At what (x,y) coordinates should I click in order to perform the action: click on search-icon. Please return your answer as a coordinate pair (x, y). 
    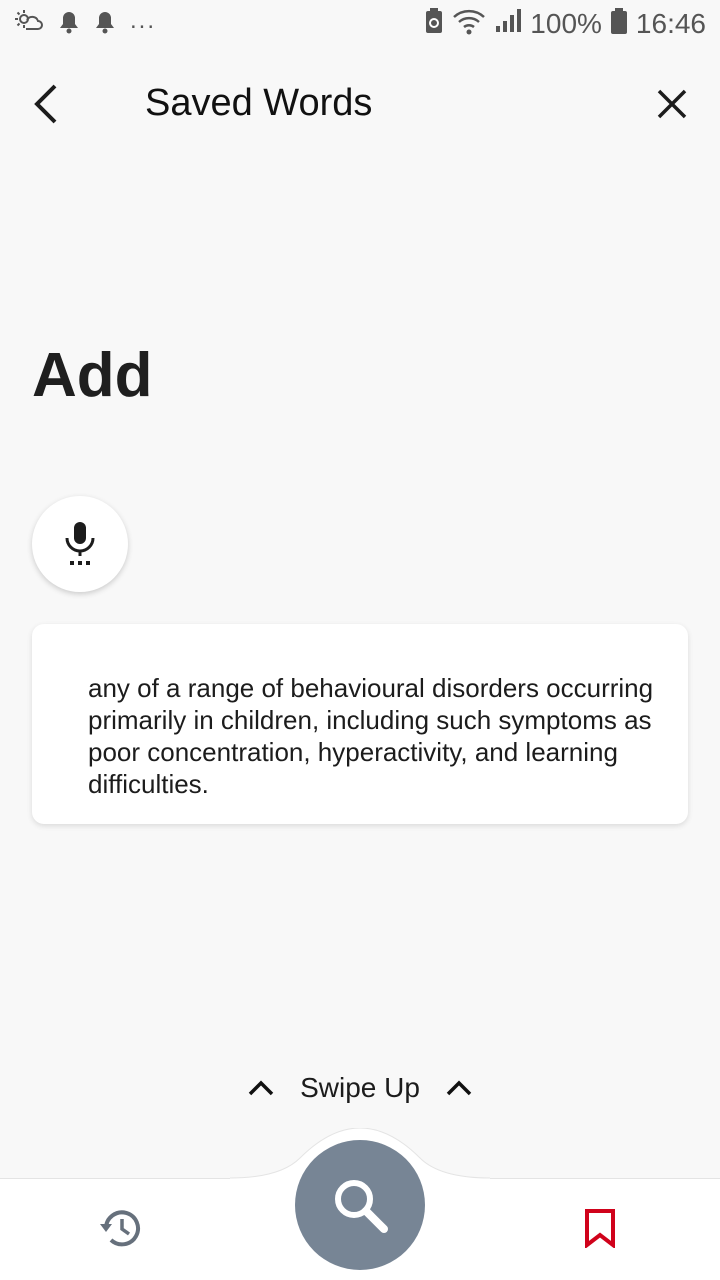
    Looking at the image, I should click on (361, 1206).